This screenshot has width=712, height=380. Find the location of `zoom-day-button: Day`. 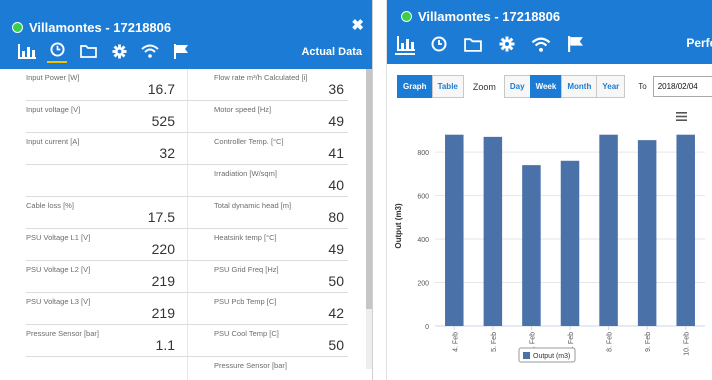

zoom-day-button: Day is located at coordinates (517, 86).